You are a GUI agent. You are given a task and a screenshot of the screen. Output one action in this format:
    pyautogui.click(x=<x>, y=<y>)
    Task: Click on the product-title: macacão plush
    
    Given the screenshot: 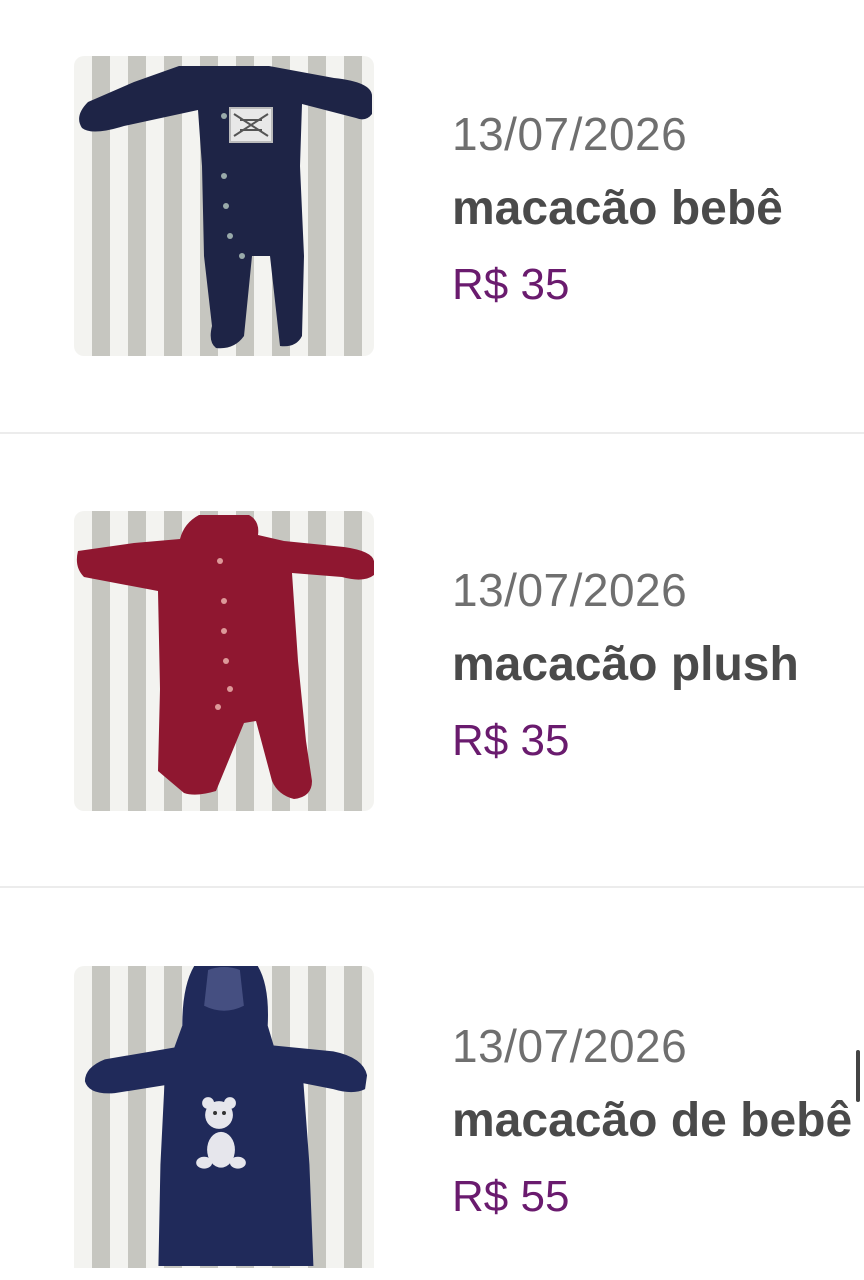 What is the action you would take?
    pyautogui.click(x=658, y=665)
    